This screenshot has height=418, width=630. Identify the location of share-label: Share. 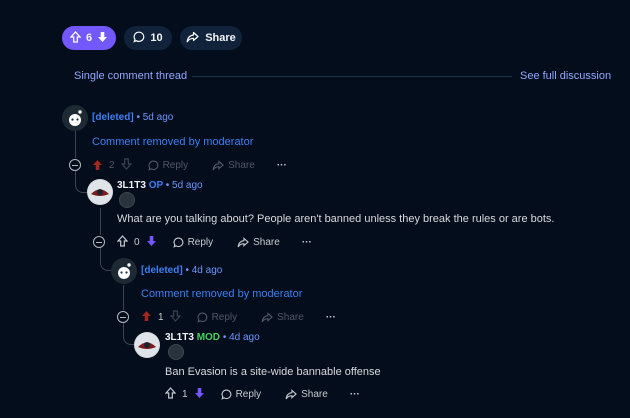
(220, 38).